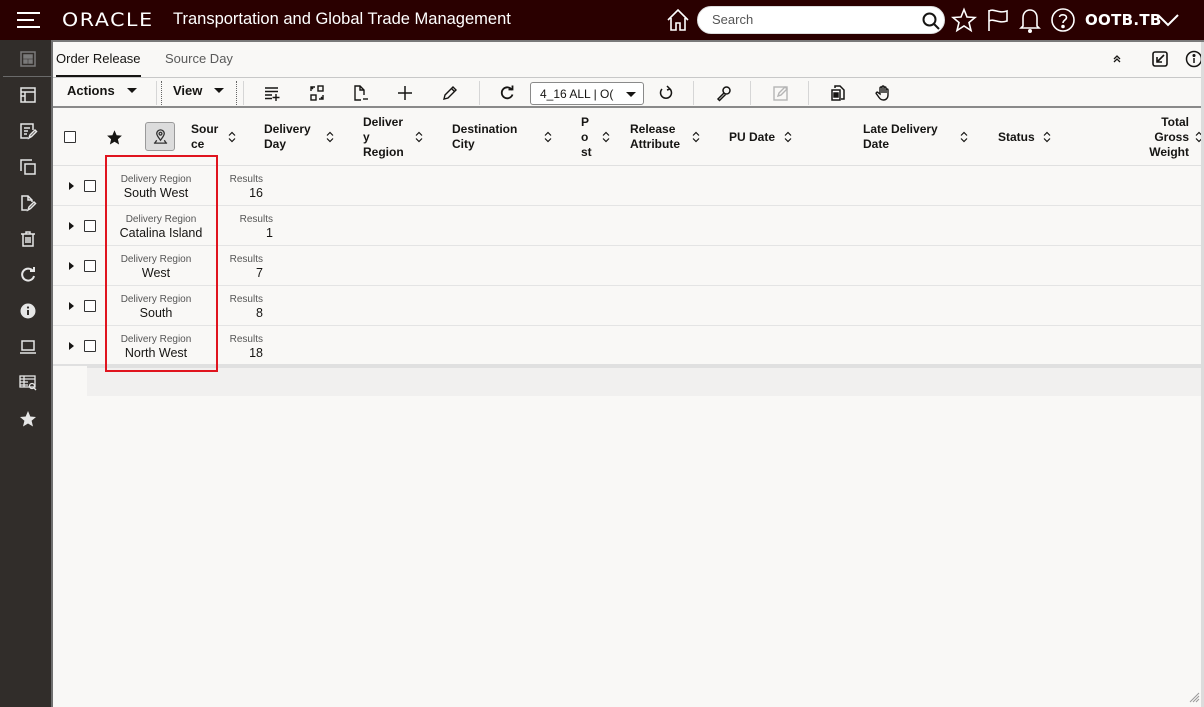 This screenshot has height=707, width=1204. Describe the element at coordinates (463, 144) in the screenshot. I see `header-line: City` at that location.